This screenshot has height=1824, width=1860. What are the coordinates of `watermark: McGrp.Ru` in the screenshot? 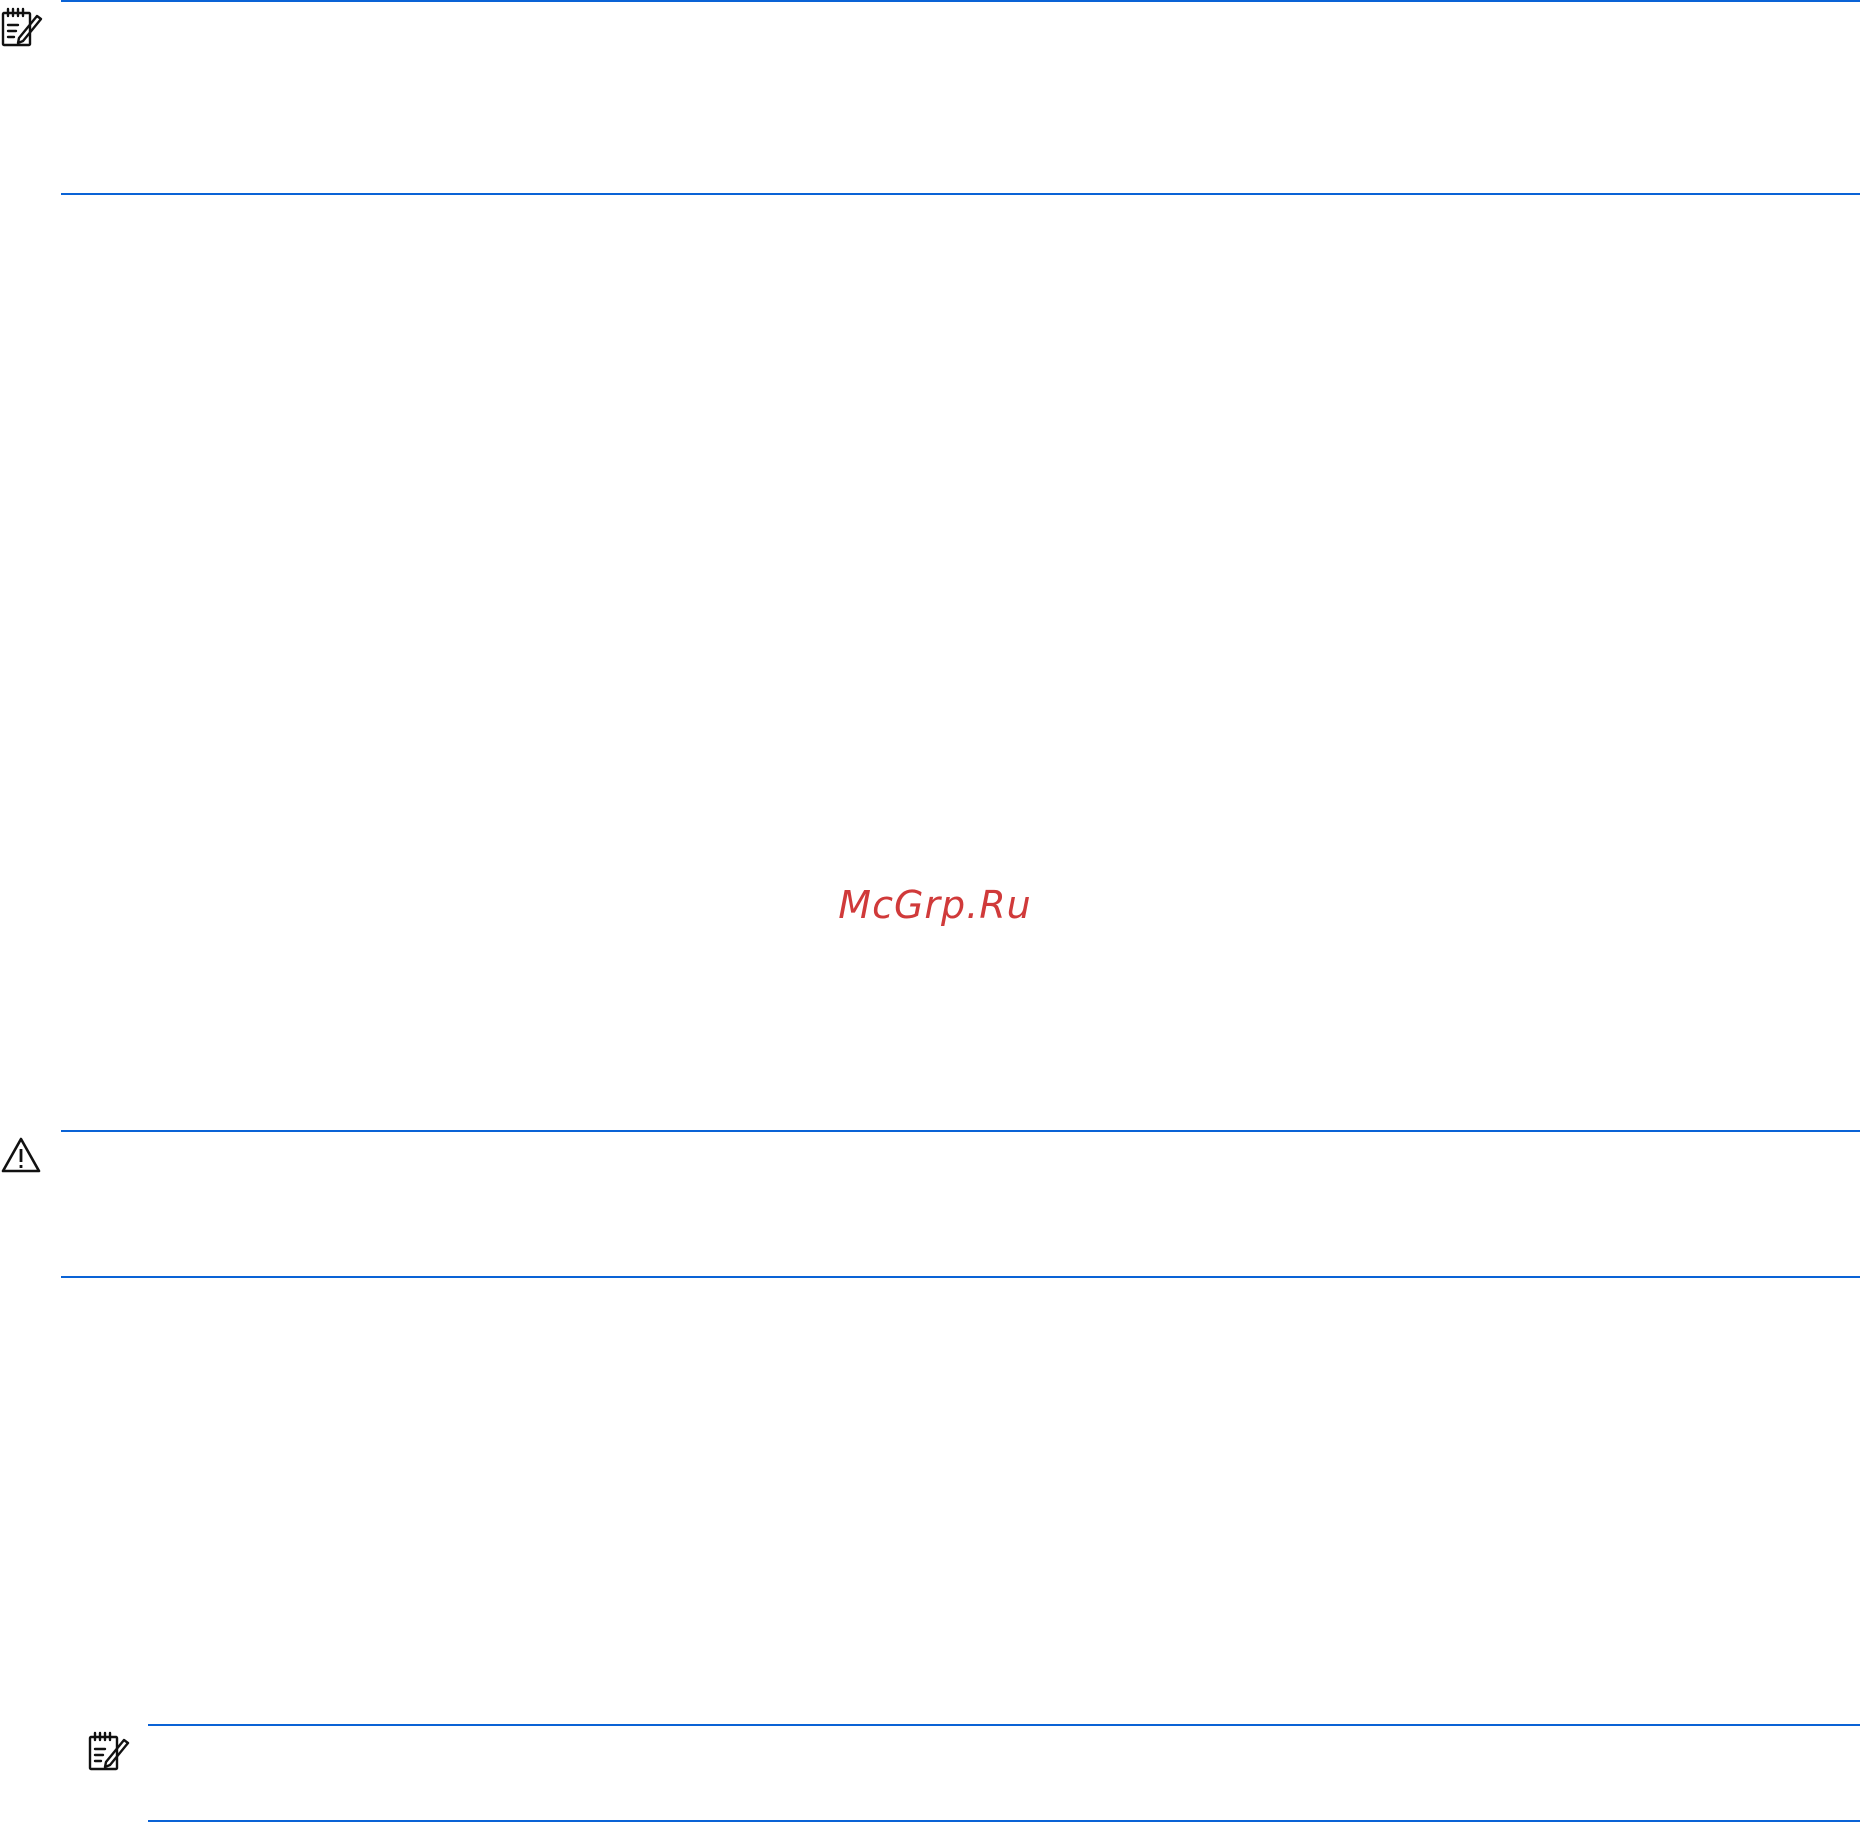 It's located at (935, 905).